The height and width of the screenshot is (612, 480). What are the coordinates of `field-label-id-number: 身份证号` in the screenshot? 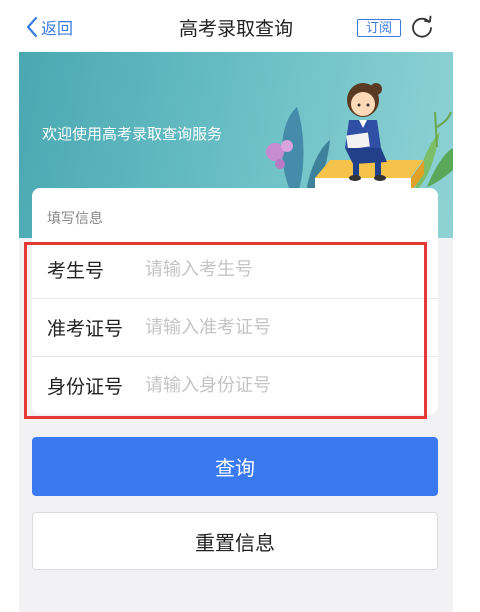 It's located at (85, 387).